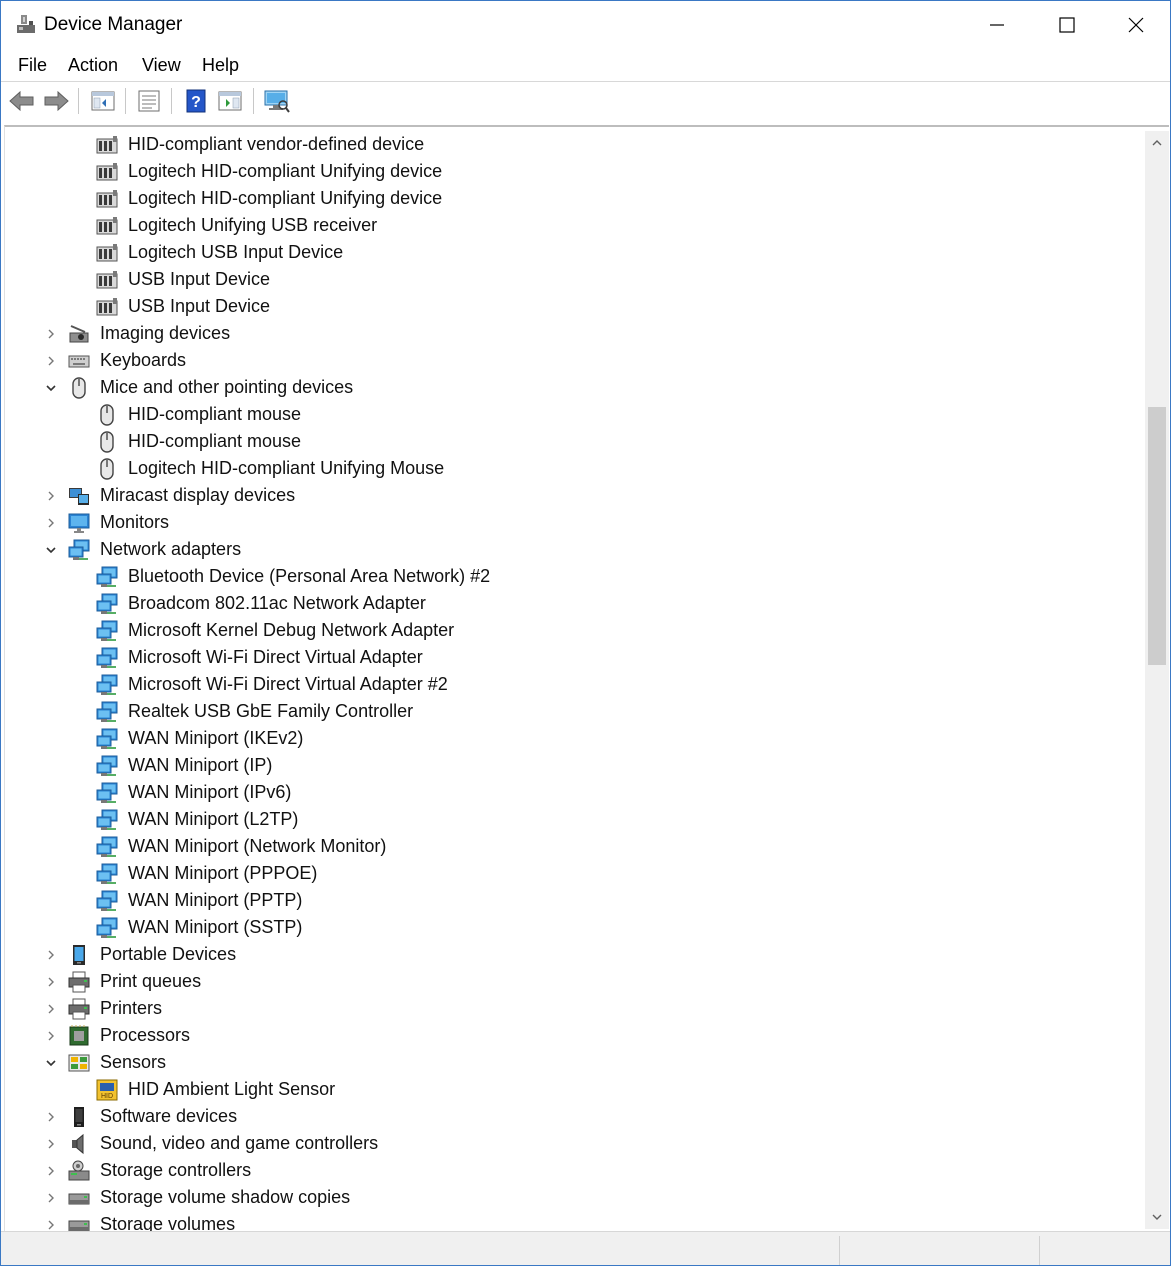  What do you see at coordinates (570, 846) in the screenshot?
I see `tree-device: WAN Miniport (Network Monitor)` at bounding box center [570, 846].